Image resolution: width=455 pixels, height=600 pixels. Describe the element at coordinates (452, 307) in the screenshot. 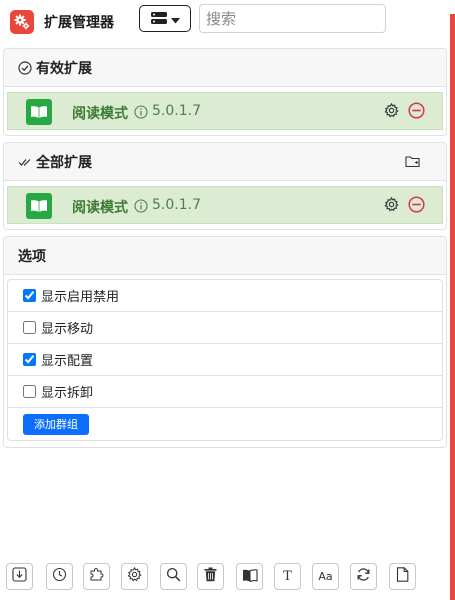

I see `scrollbar` at that location.